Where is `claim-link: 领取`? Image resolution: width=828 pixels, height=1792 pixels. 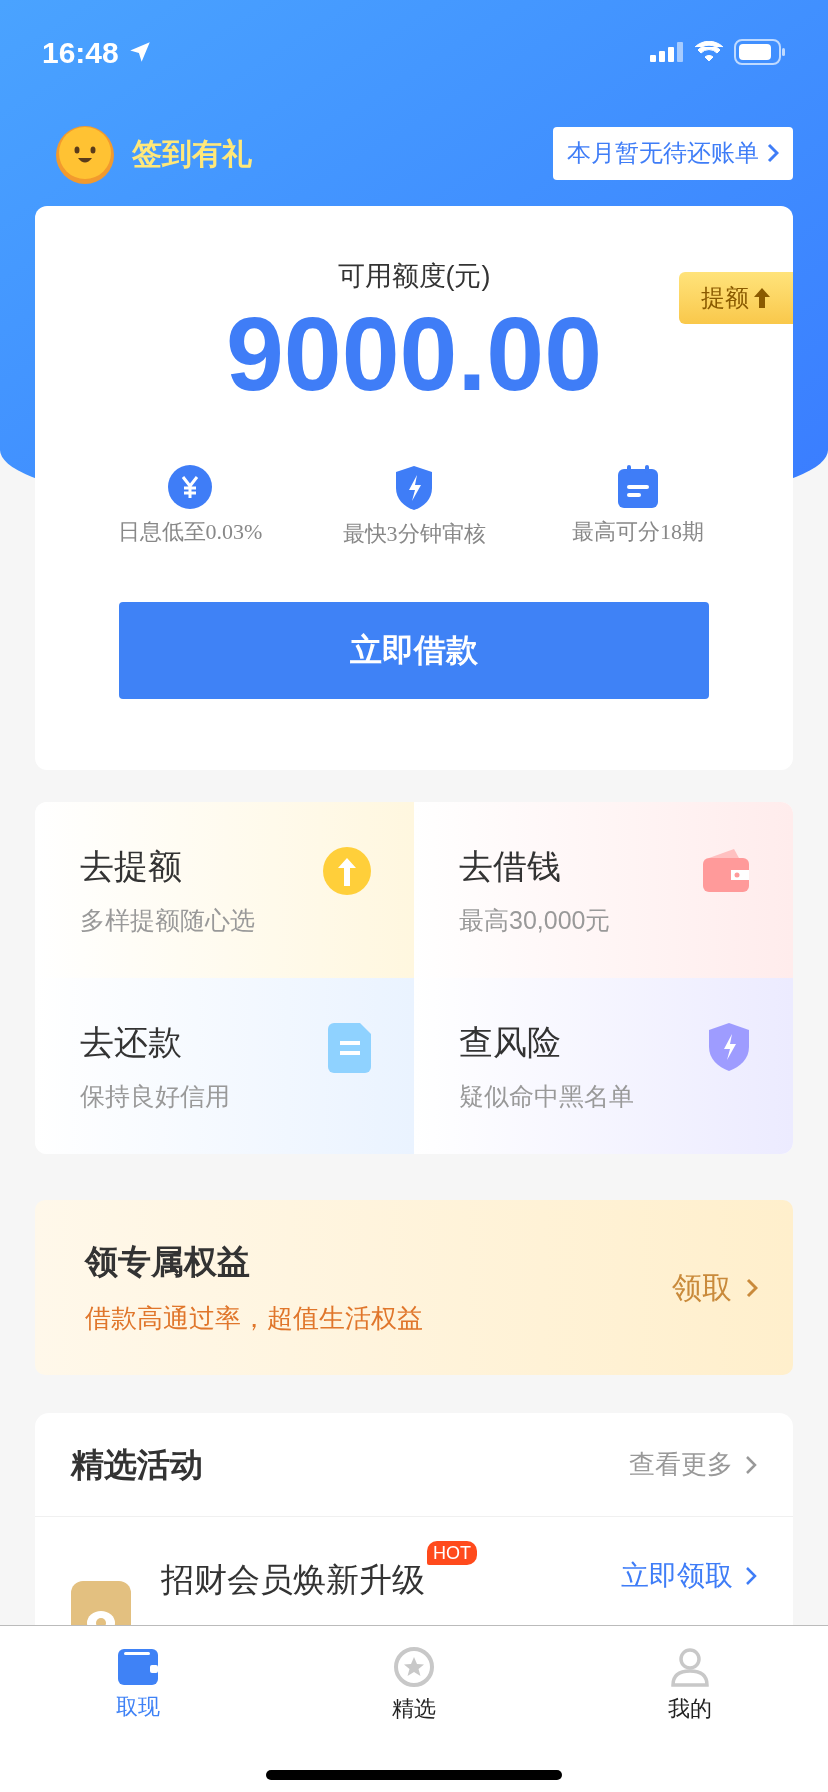
claim-link: 领取 is located at coordinates (702, 1287).